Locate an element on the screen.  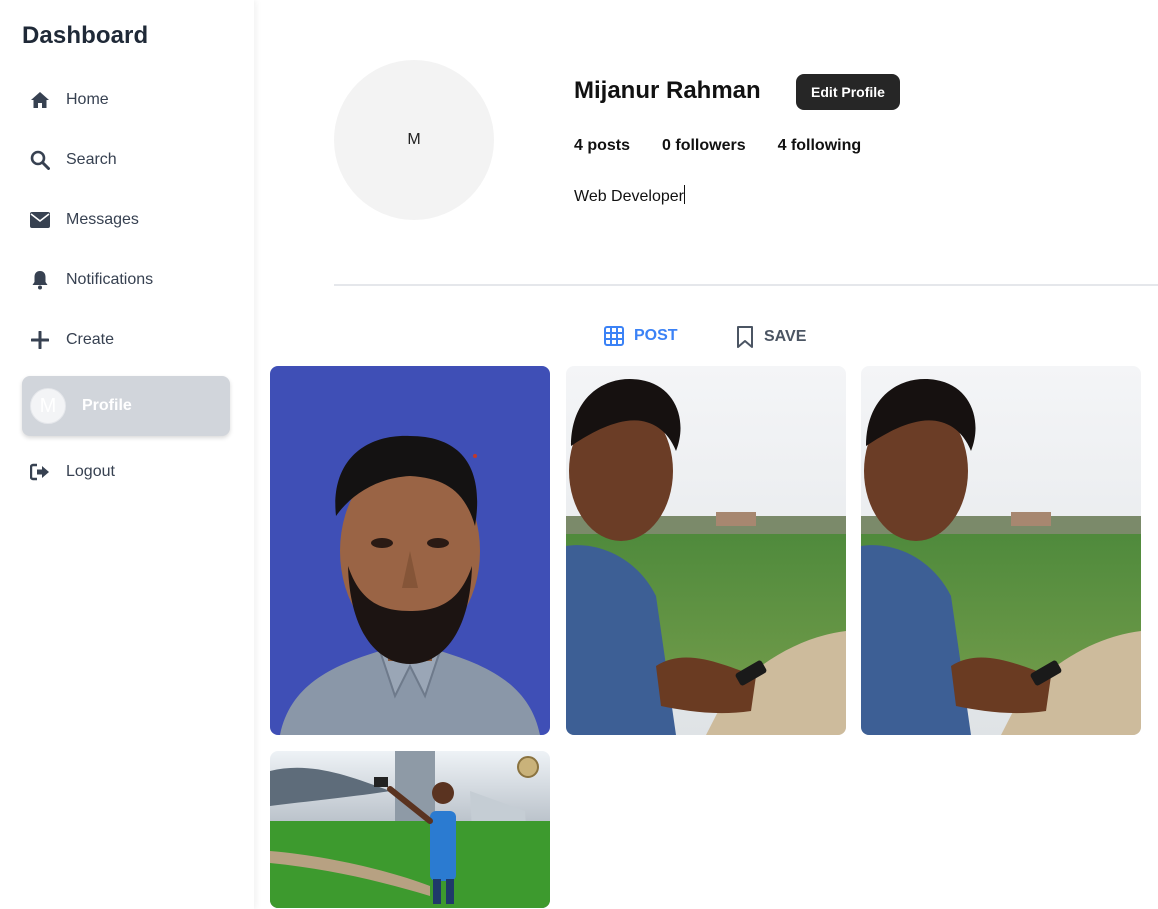
following-count: 4 following is located at coordinates (820, 146).